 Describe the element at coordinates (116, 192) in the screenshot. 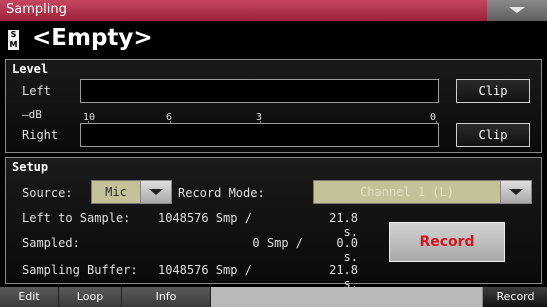

I see `source-select: Mic` at that location.